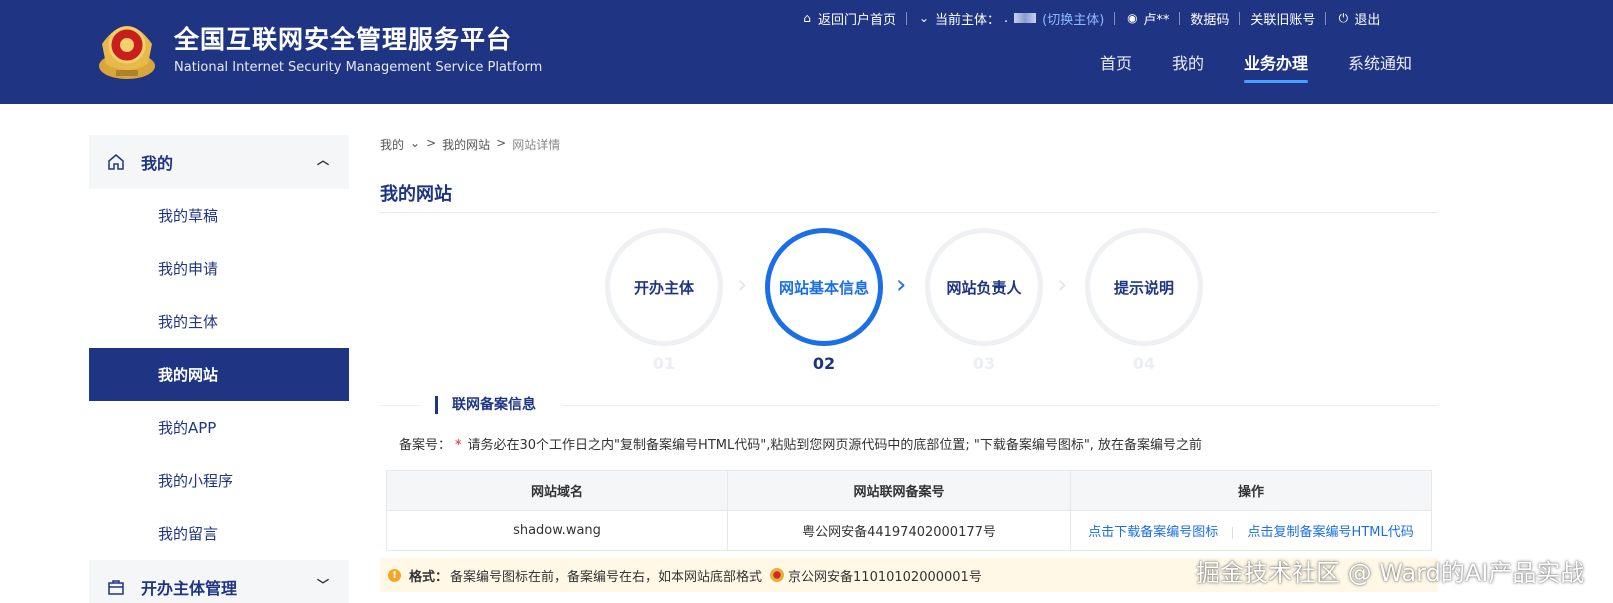 The width and height of the screenshot is (1613, 603). I want to click on sidebar-item-applications: 我的申请, so click(219, 268).